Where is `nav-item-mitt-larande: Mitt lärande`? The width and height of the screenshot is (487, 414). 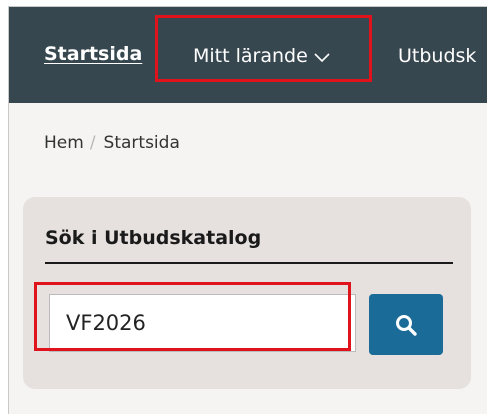 nav-item-mitt-larande: Mitt lärande is located at coordinates (261, 56).